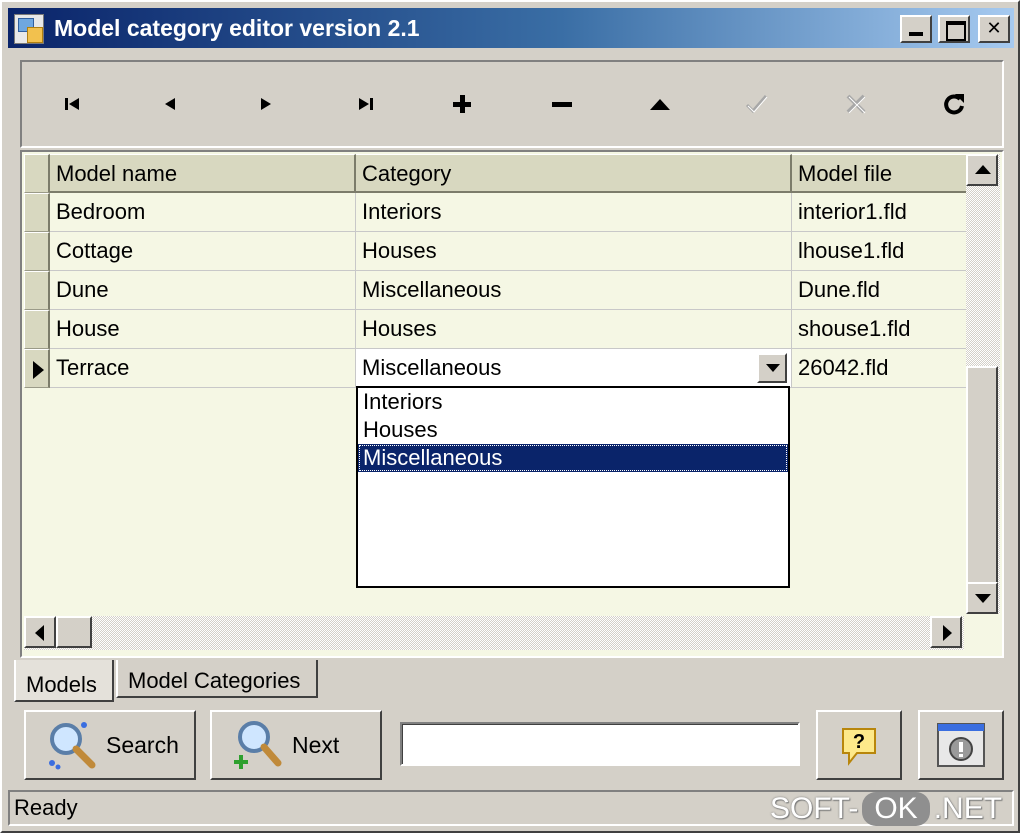 Image resolution: width=1020 pixels, height=833 pixels. What do you see at coordinates (880, 212) in the screenshot?
I see `model-file-cell: interior1.fld` at bounding box center [880, 212].